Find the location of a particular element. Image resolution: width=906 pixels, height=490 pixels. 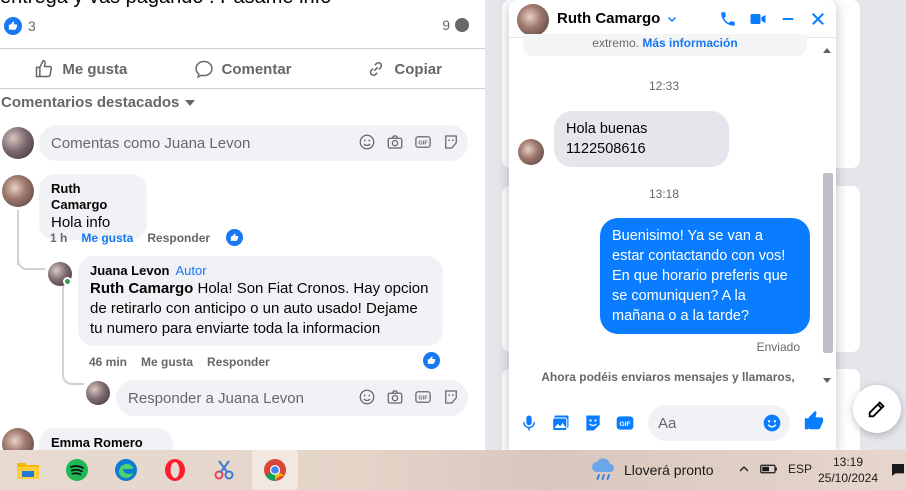

comment-input: Comentas como Juana Levon GIF is located at coordinates (253, 143).